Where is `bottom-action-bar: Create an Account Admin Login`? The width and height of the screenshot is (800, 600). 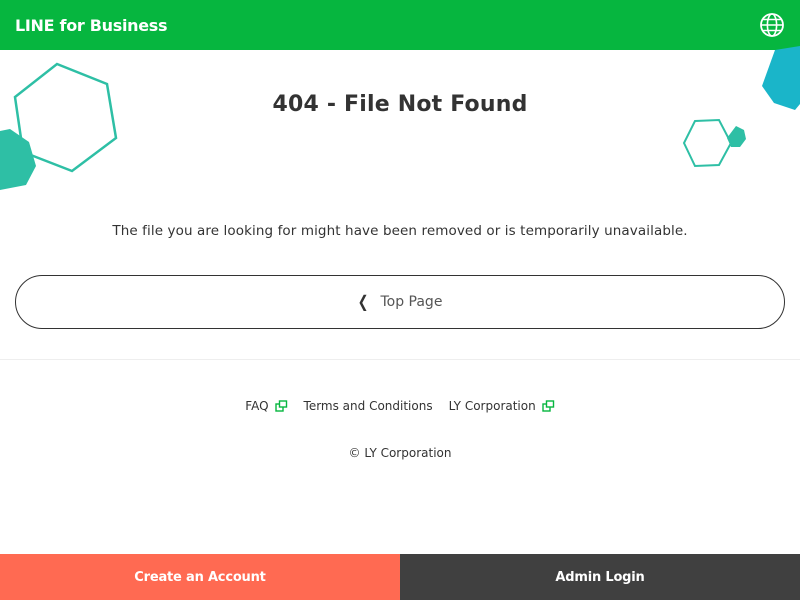
bottom-action-bar: Create an Account Admin Login is located at coordinates (400, 577).